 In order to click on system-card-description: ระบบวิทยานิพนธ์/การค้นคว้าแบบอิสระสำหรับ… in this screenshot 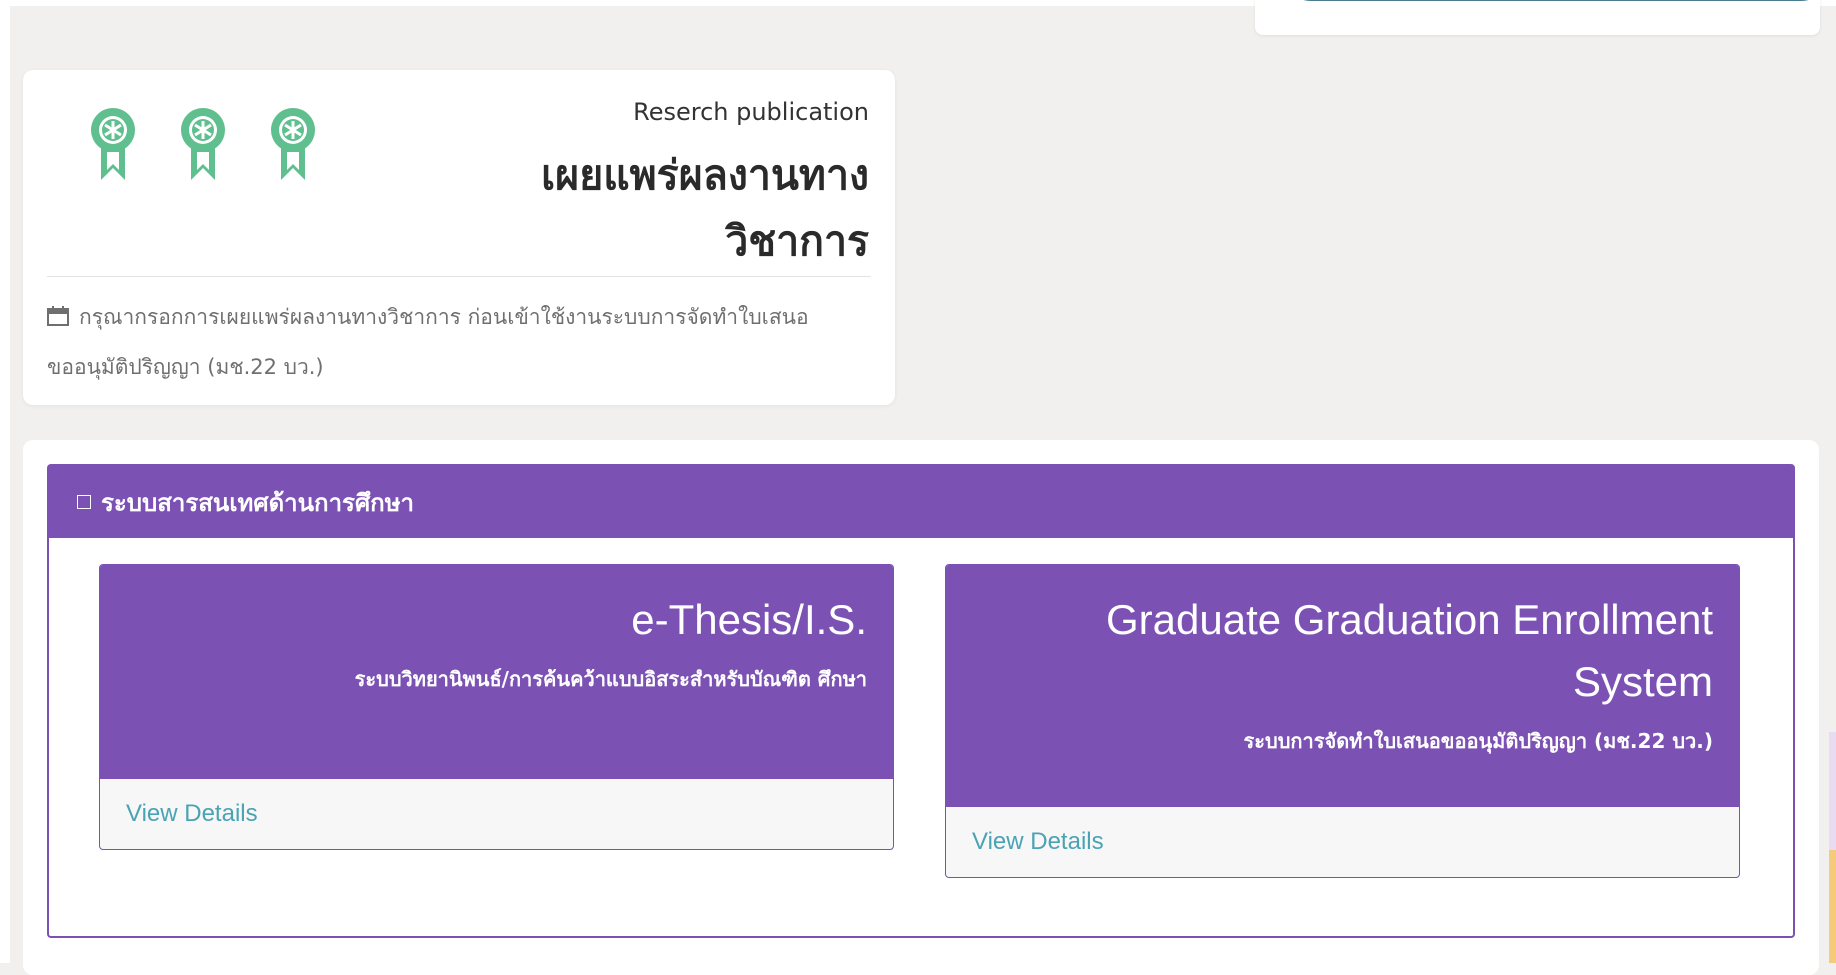, I will do `click(610, 679)`.